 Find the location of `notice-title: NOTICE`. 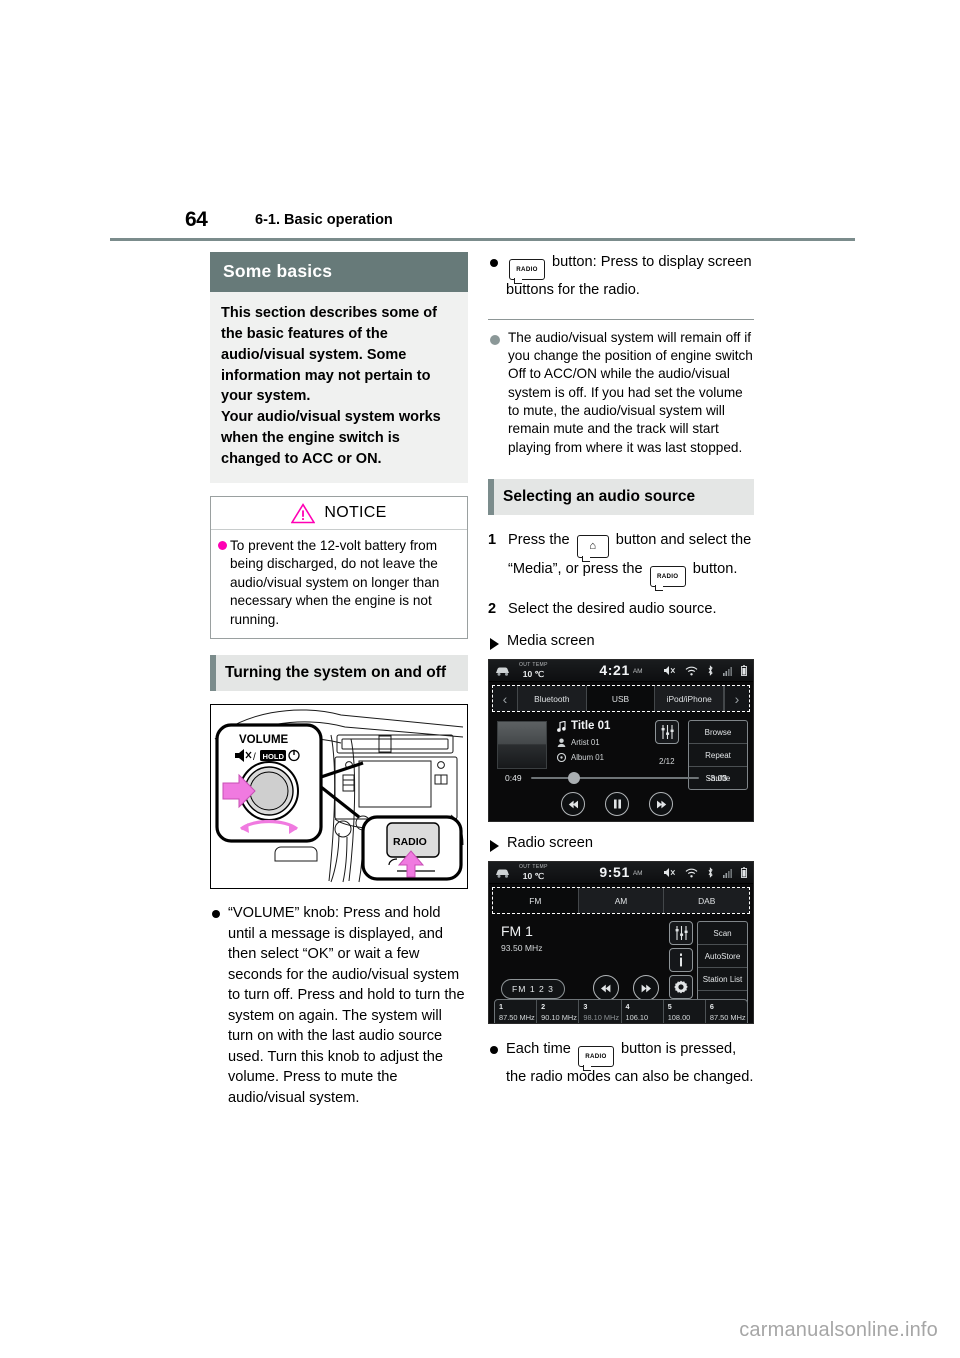

notice-title: NOTICE is located at coordinates (355, 513).